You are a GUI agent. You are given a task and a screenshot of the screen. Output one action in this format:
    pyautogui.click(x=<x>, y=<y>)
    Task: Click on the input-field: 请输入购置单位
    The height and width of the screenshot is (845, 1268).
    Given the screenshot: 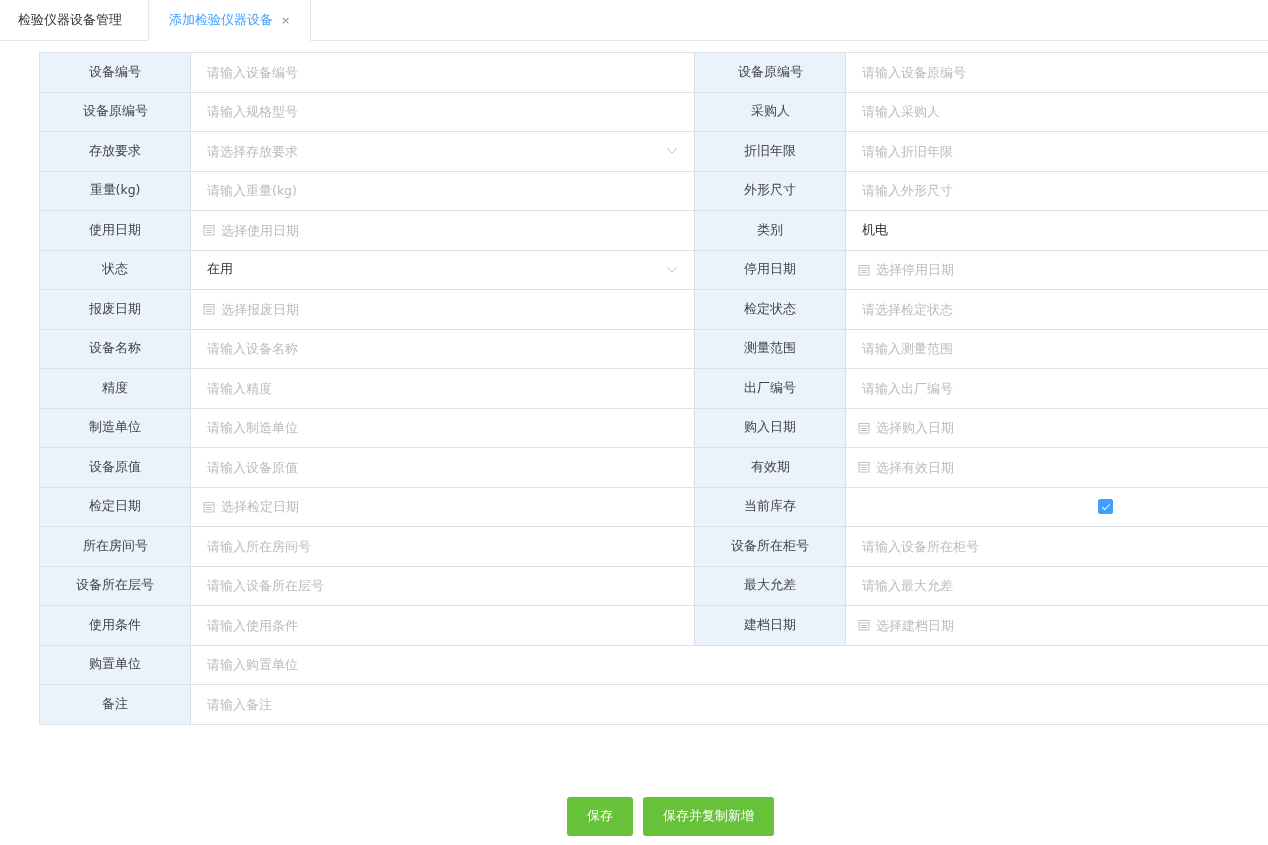 What is the action you would take?
    pyautogui.click(x=737, y=665)
    